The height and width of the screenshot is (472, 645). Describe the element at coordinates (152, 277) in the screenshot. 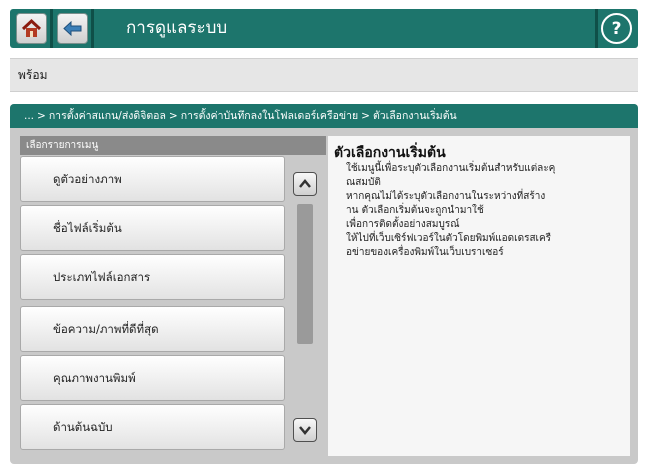

I see `menu-item-document-file-type: ประเภทไฟล์เอกสาร` at that location.